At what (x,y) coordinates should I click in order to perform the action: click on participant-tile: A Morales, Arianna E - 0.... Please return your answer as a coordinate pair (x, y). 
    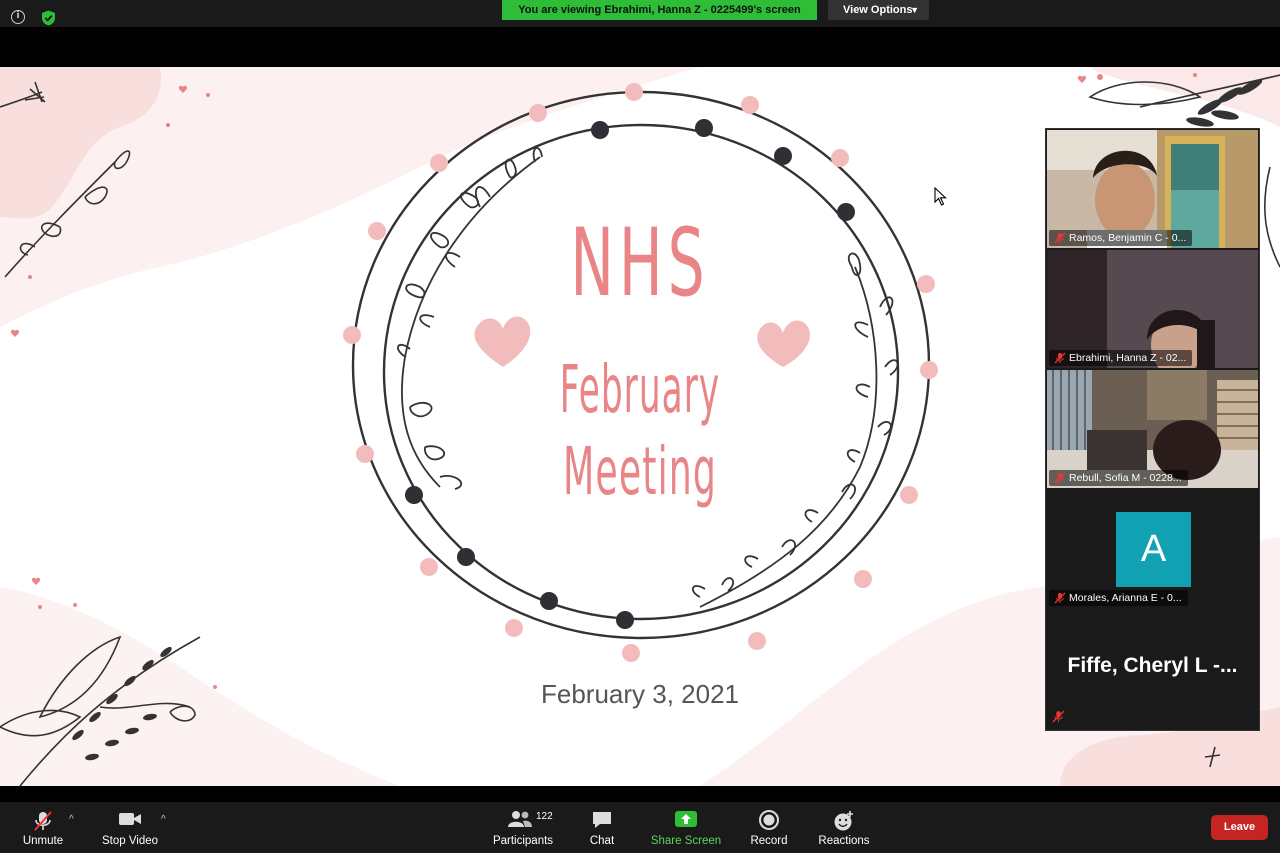
    Looking at the image, I should click on (1152, 549).